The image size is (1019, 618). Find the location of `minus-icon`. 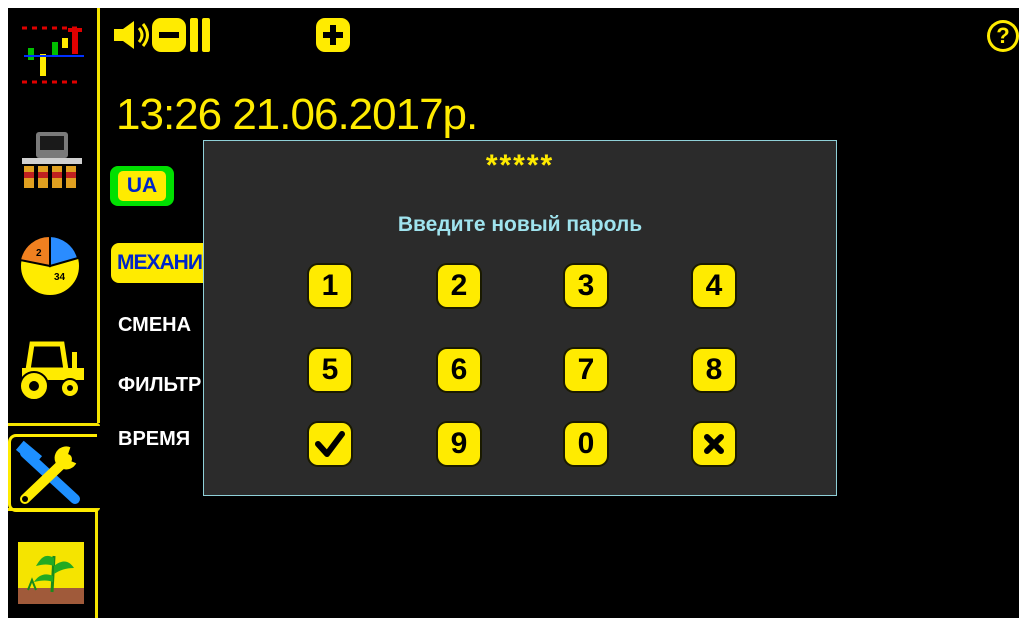

minus-icon is located at coordinates (169, 35).